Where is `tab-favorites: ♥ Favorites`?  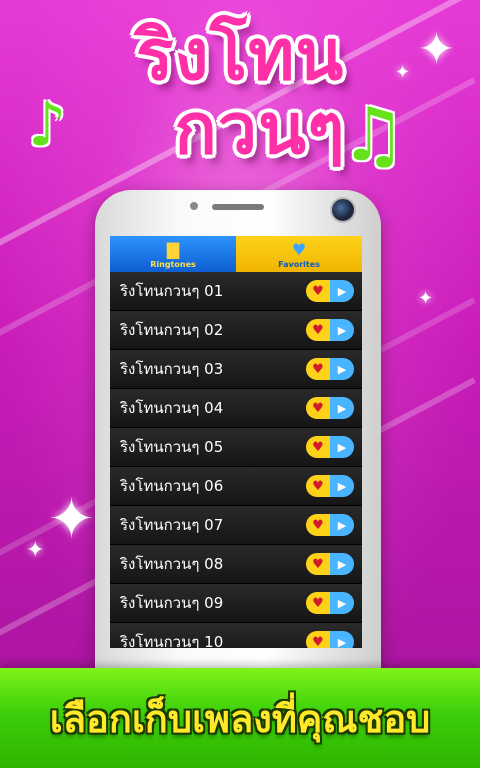
tab-favorites: ♥ Favorites is located at coordinates (299, 254).